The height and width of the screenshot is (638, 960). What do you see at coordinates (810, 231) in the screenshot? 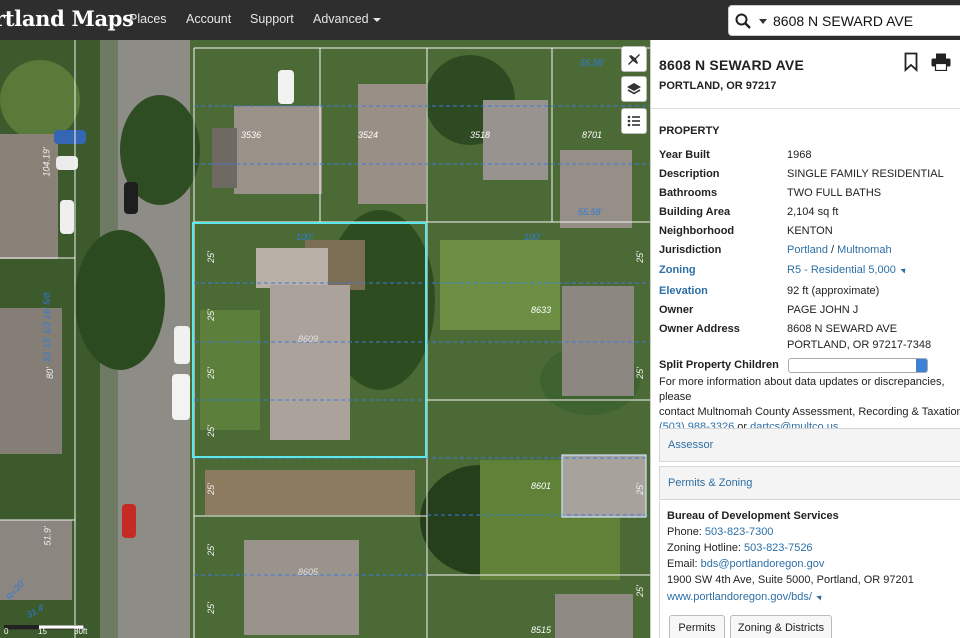
I see `neighborhood-link: KENTON` at bounding box center [810, 231].